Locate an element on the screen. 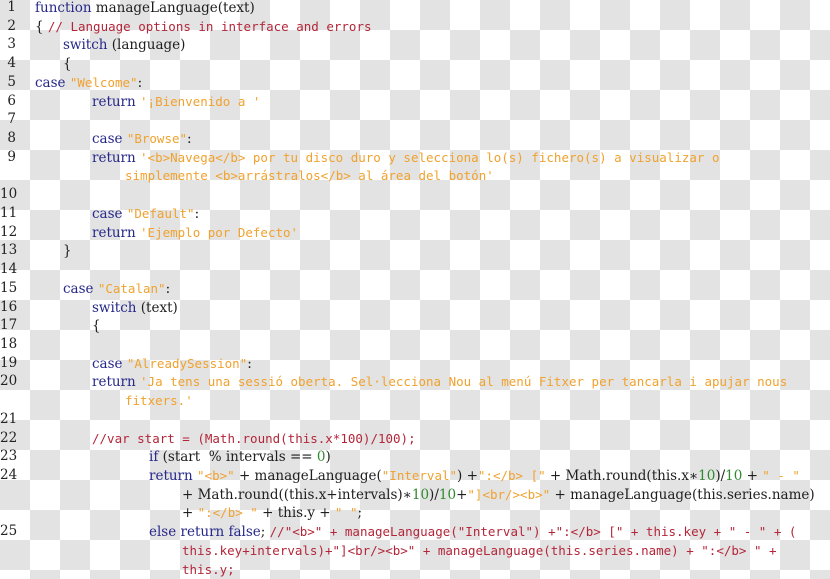 The height and width of the screenshot is (579, 830). code-line: 8 case "Browse": is located at coordinates (415, 138).